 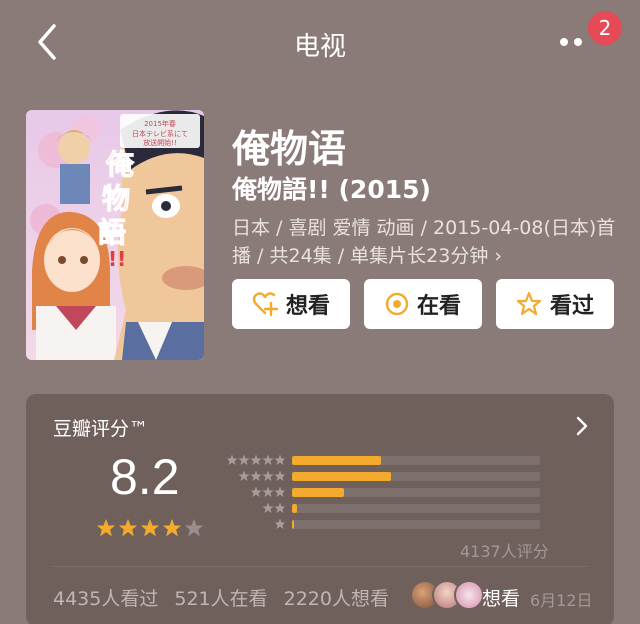 I want to click on action-buttons: 想看 在看 看过, so click(x=423, y=304).